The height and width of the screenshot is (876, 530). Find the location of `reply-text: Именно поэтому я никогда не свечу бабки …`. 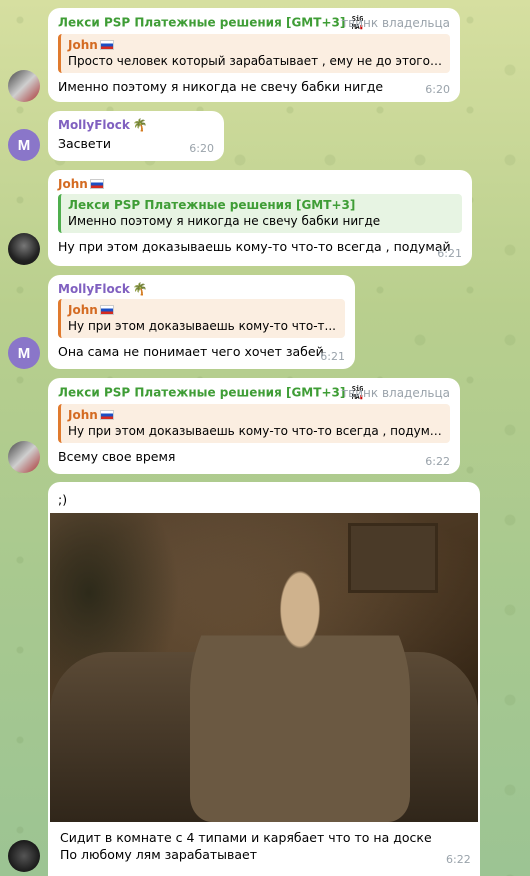

reply-text: Именно поэтому я никогда не свечу бабки … is located at coordinates (224, 221).